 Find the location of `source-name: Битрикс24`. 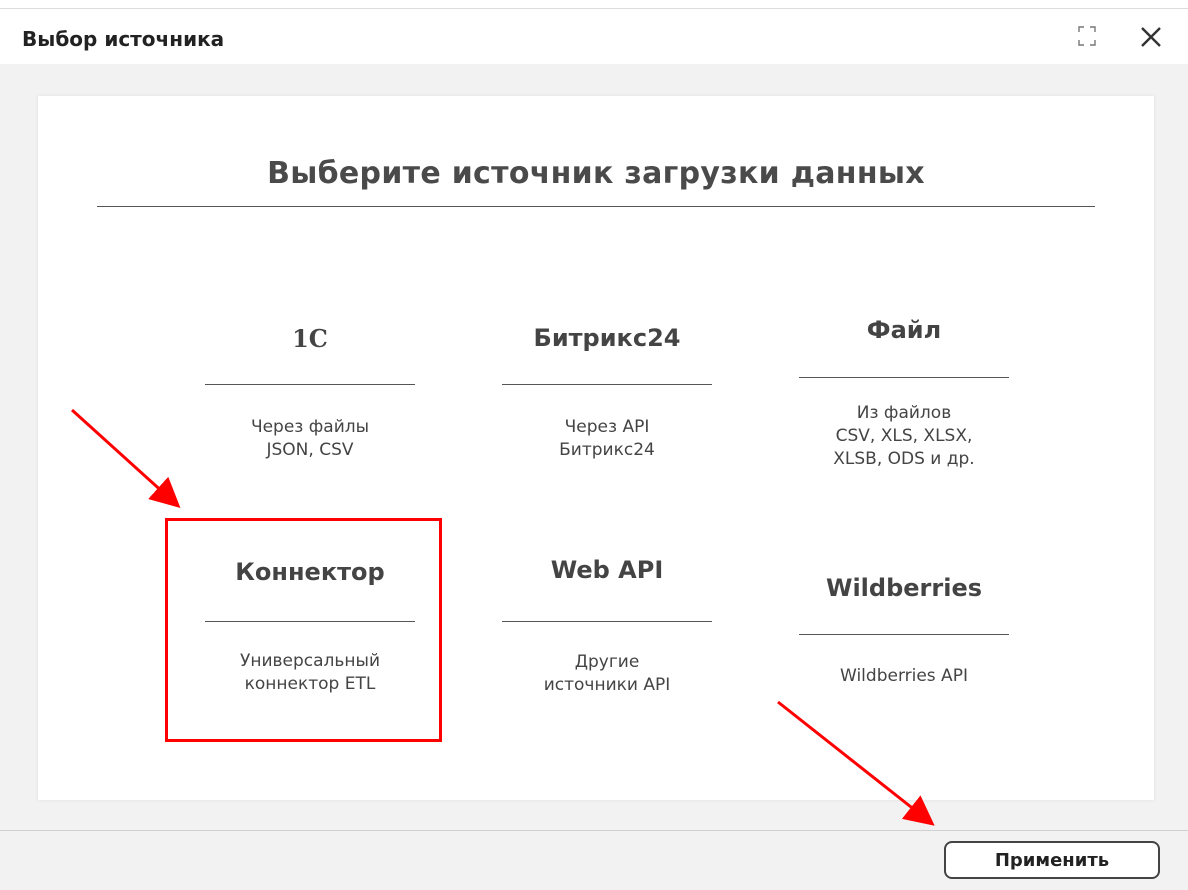

source-name: Битрикс24 is located at coordinates (607, 338).